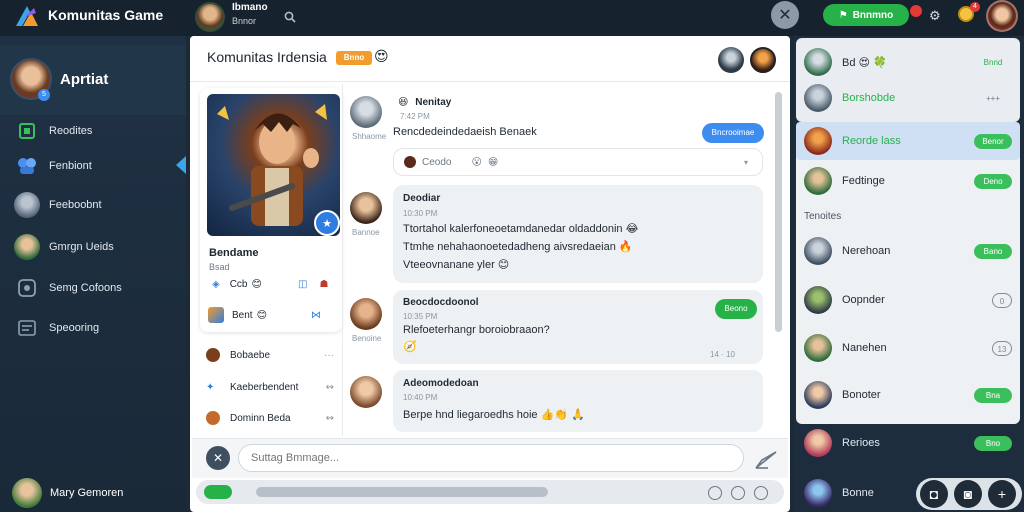 Image resolution: width=1024 pixels, height=512 pixels. I want to click on attach-icon: ✕, so click(218, 458).